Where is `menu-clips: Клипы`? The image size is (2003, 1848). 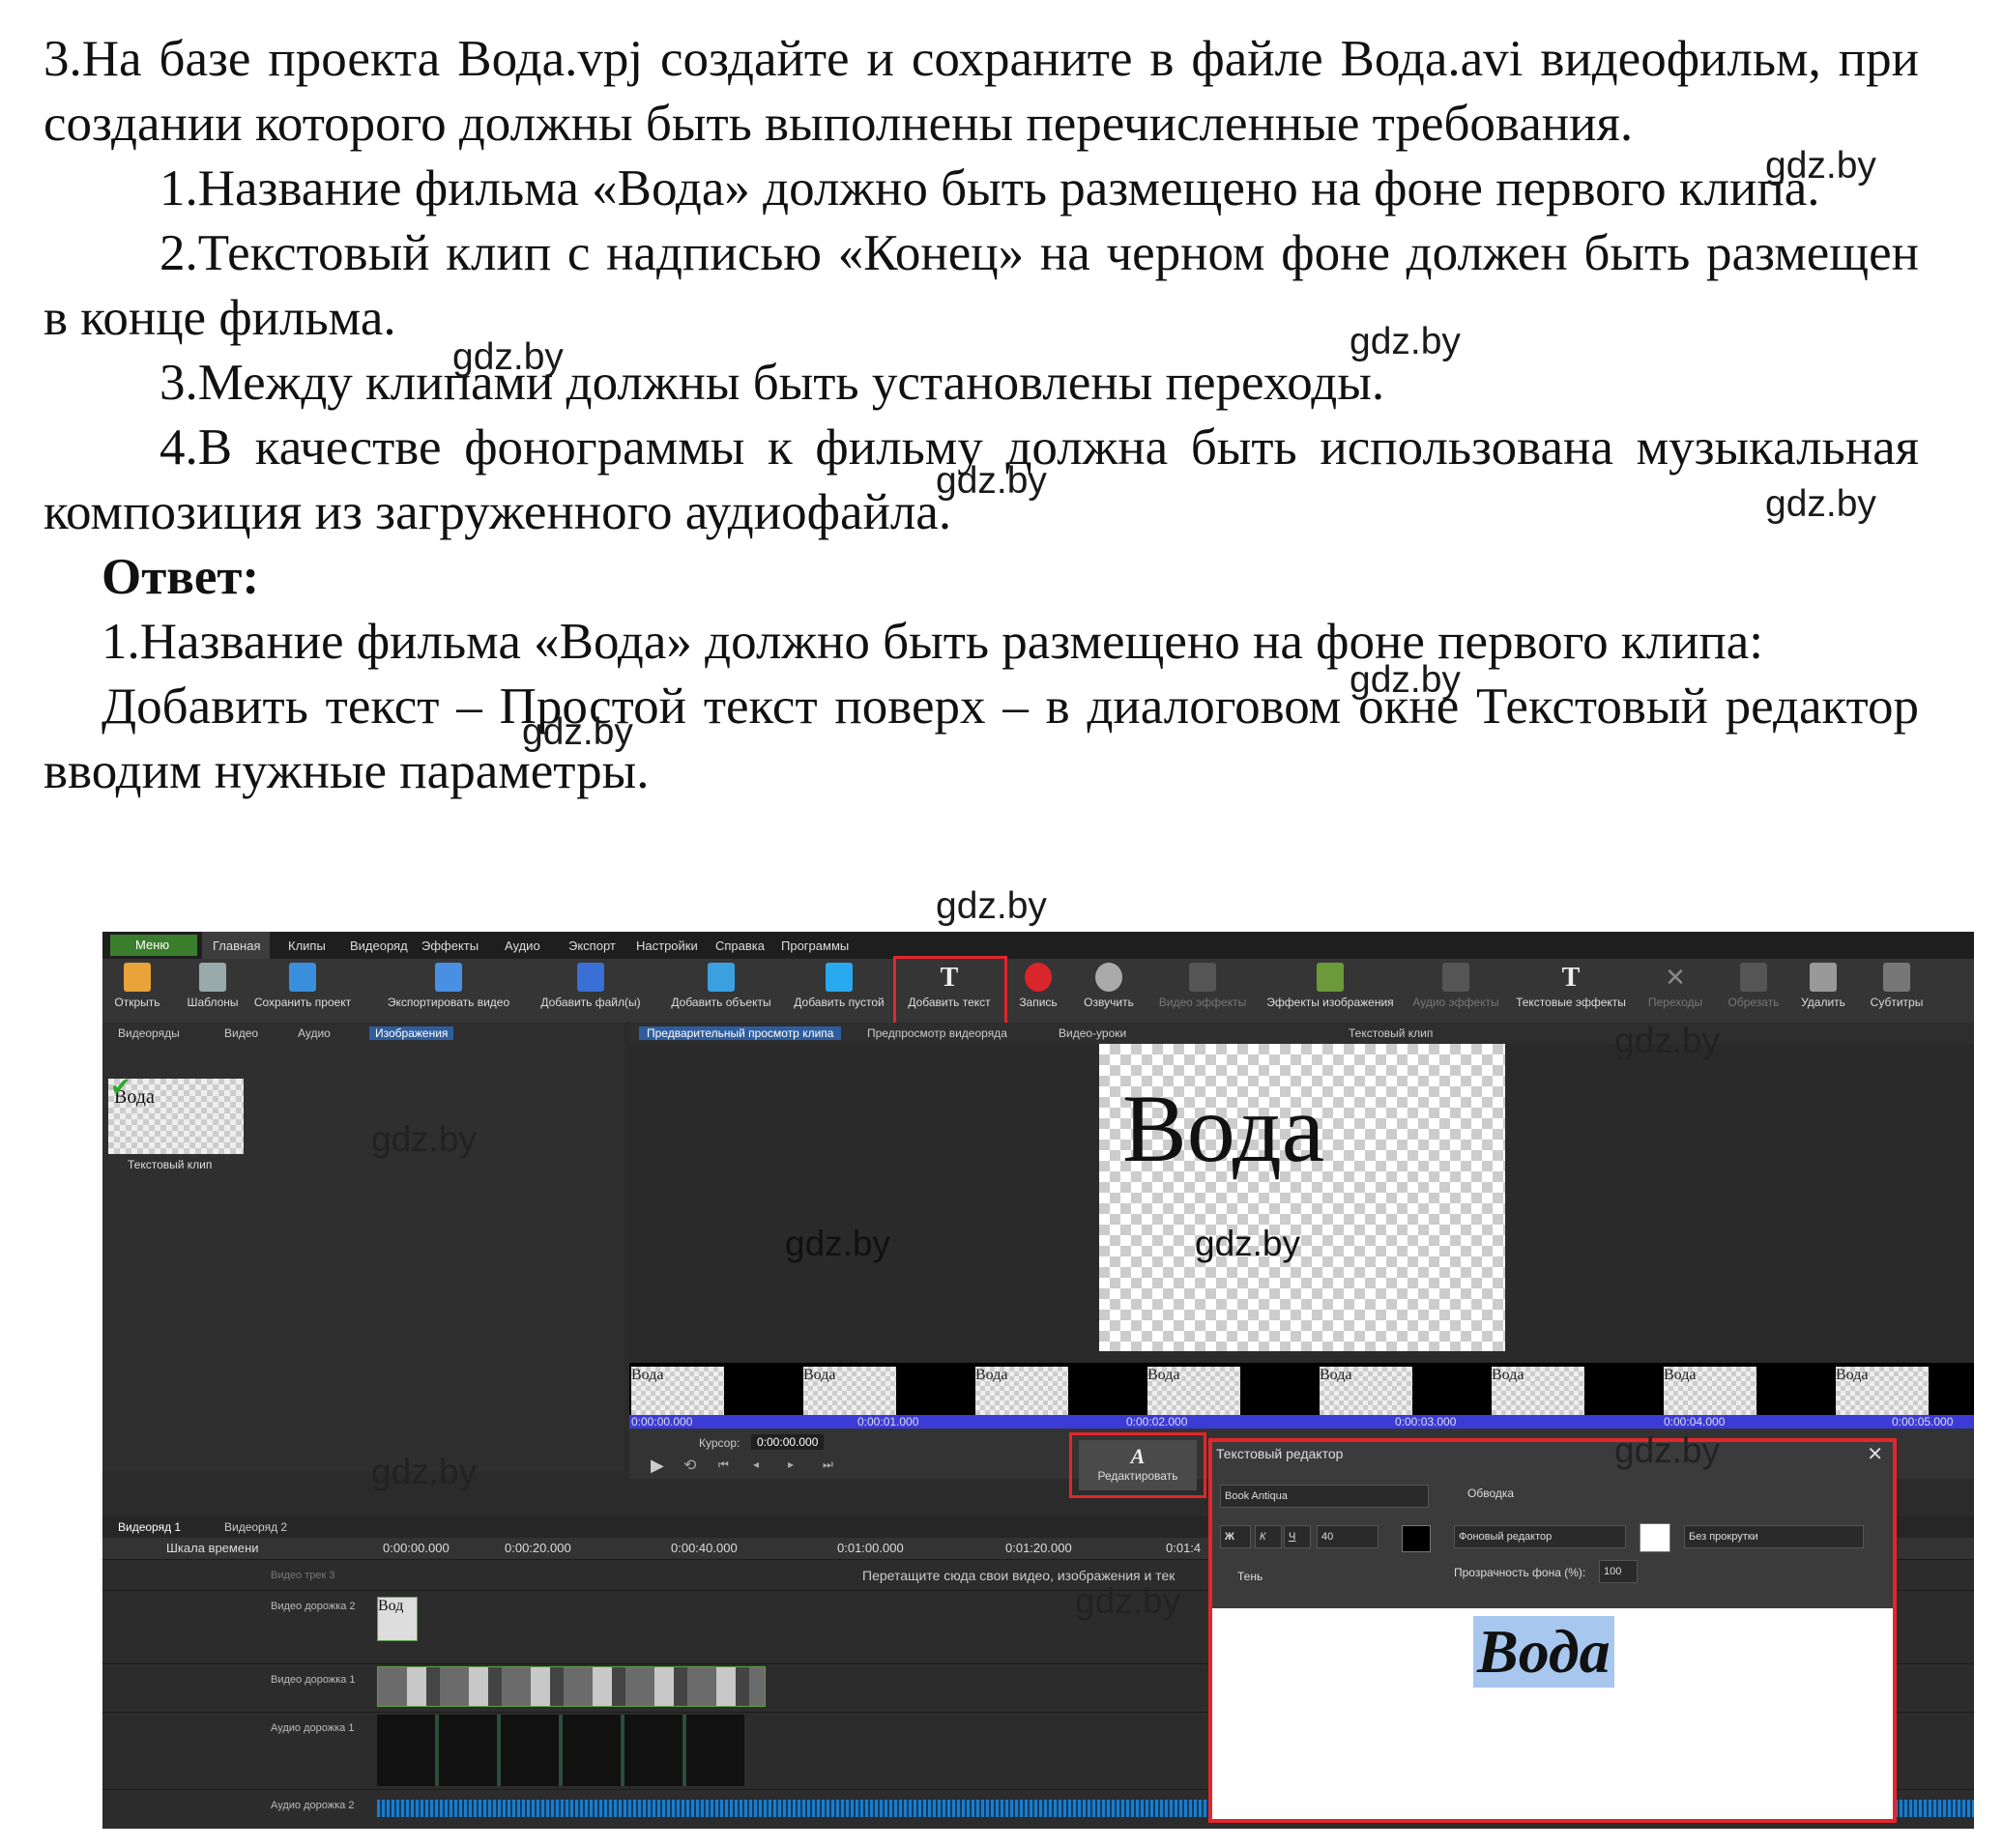
menu-clips: Клипы is located at coordinates (307, 945).